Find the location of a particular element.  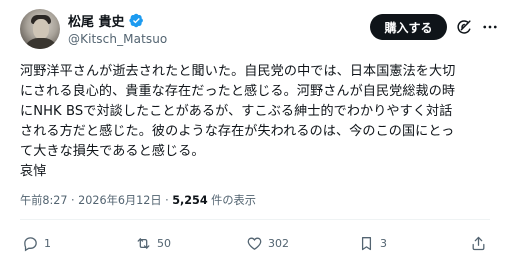

avatar is located at coordinates (40, 29).